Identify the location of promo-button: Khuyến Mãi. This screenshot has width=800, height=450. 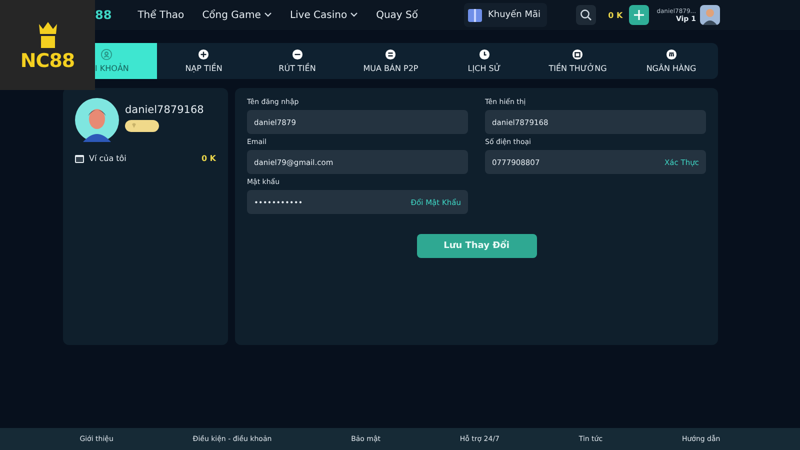
(505, 15).